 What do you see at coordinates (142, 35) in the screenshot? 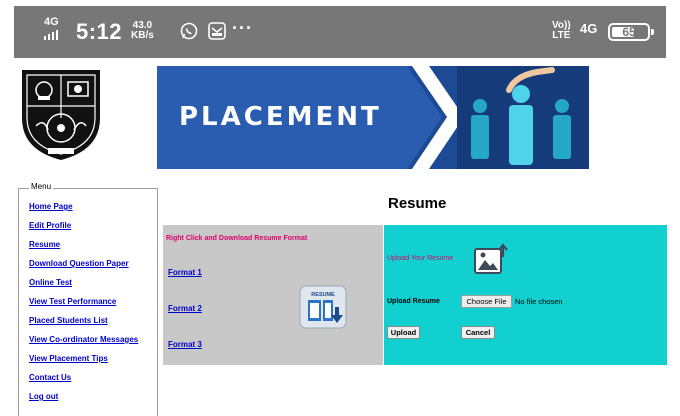
I see `speed-unit: KB/s` at bounding box center [142, 35].